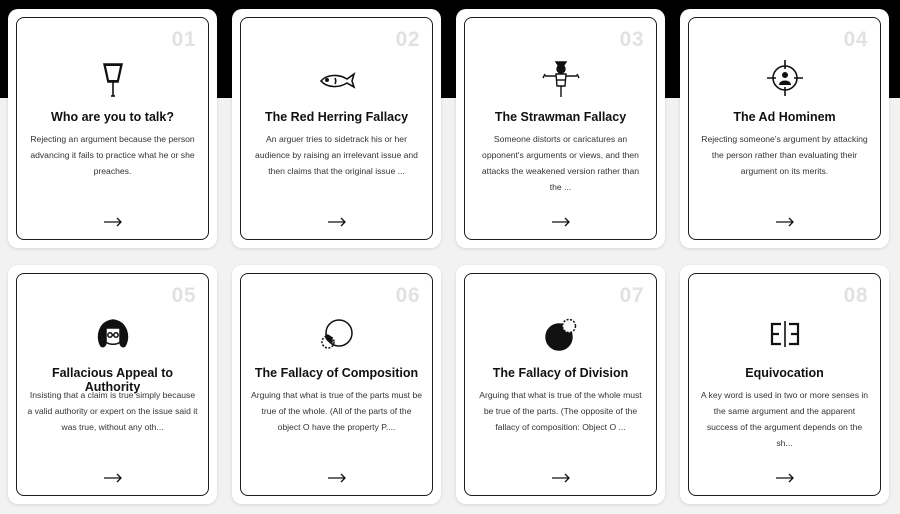  Describe the element at coordinates (785, 334) in the screenshot. I see `mirrored-e-icon` at that location.